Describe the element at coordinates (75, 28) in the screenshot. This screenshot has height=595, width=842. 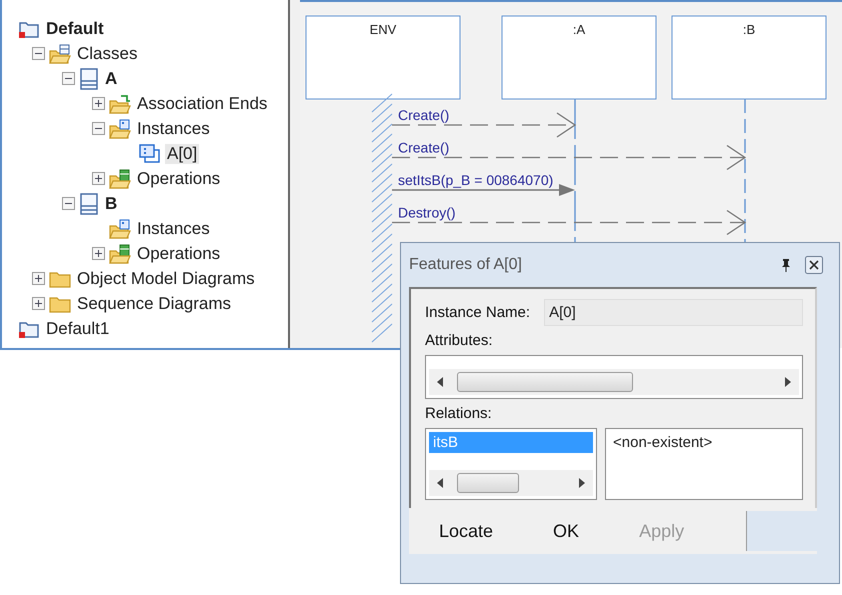
I see `tree-item: Default` at that location.